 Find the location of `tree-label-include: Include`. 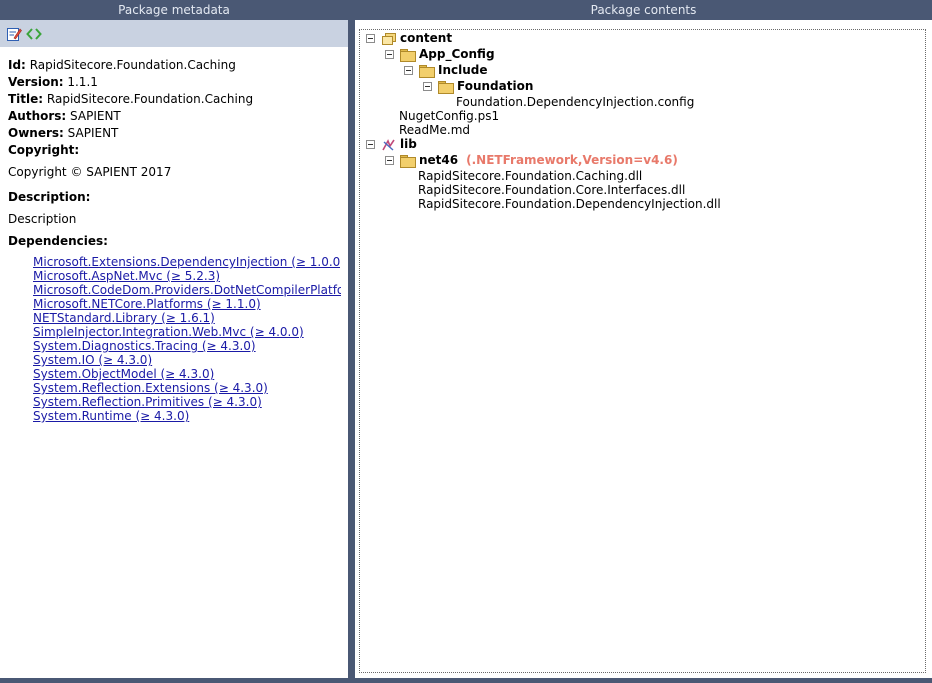

tree-label-include: Include is located at coordinates (463, 70).